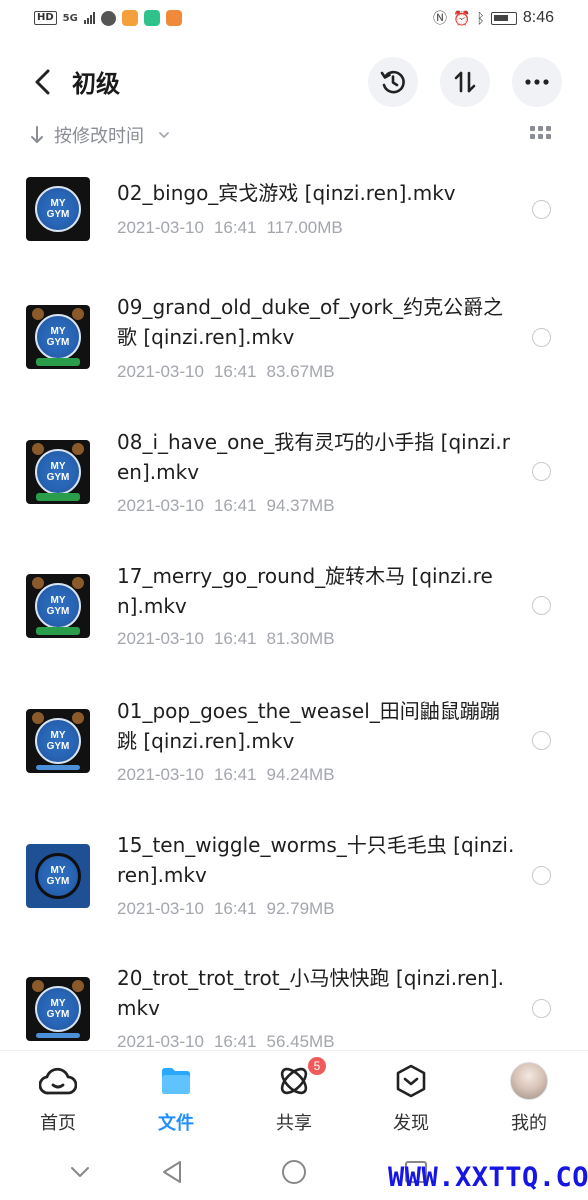 The width and height of the screenshot is (588, 1200). Describe the element at coordinates (300, 505) in the screenshot. I see `file-size: 94.37MB` at that location.